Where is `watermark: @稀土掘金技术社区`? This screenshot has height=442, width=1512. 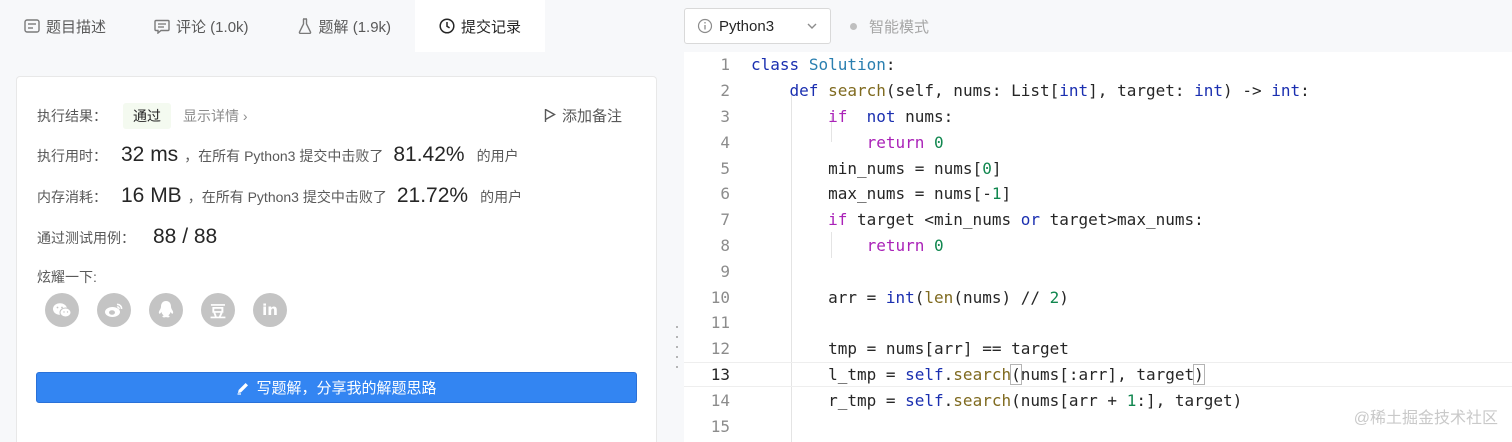 watermark: @稀土掘金技术社区 is located at coordinates (1426, 416).